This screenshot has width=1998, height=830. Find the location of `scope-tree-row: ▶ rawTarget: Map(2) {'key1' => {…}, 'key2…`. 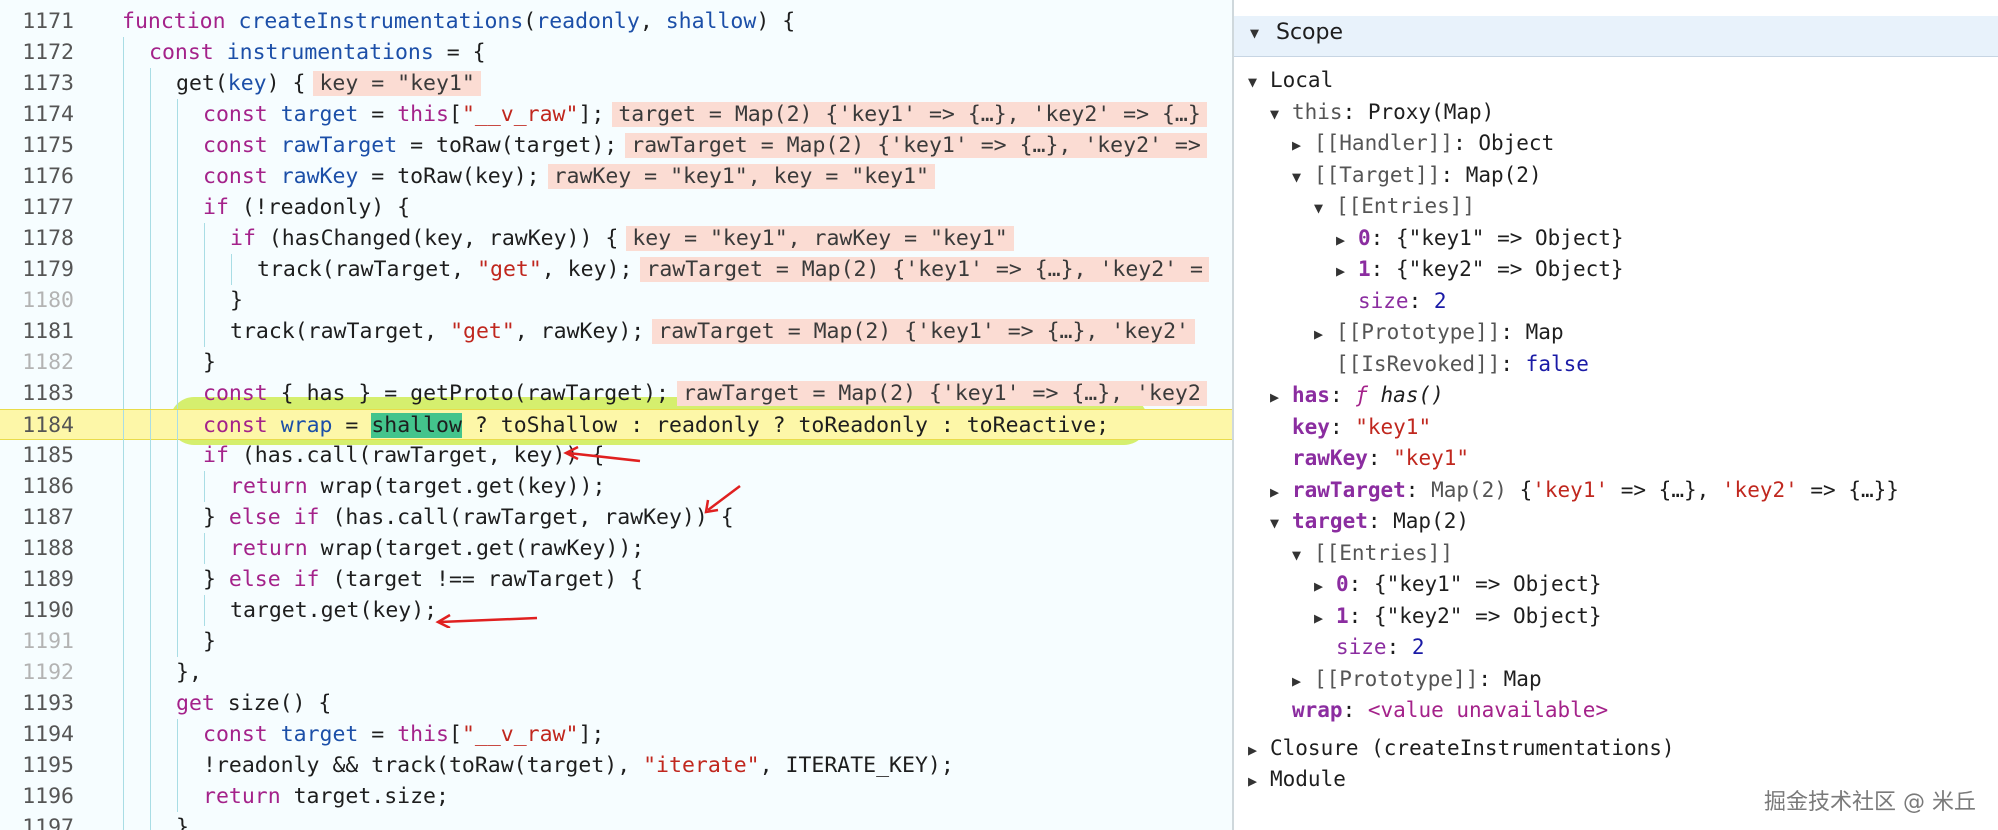

scope-tree-row: ▶ rawTarget: Map(2) {'key1' => {…}, 'key2… is located at coordinates (1584, 490).